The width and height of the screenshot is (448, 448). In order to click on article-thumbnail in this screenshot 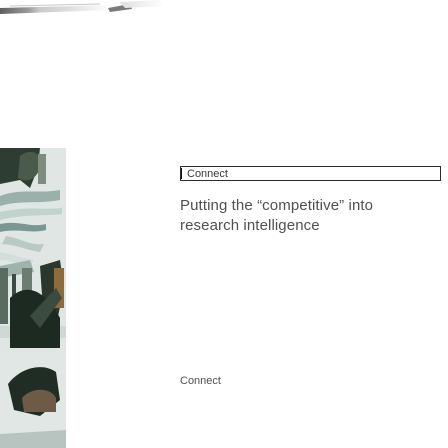, I will do `click(33, 298)`.